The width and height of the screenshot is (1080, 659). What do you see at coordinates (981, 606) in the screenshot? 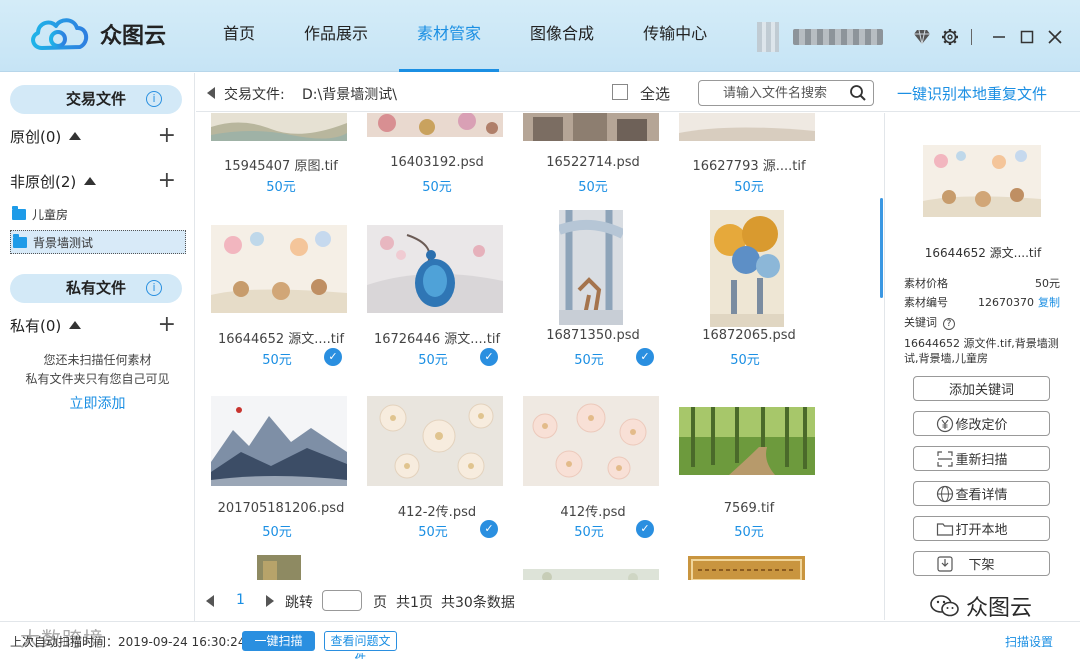
I see `watermark-right: 众图云` at bounding box center [981, 606].